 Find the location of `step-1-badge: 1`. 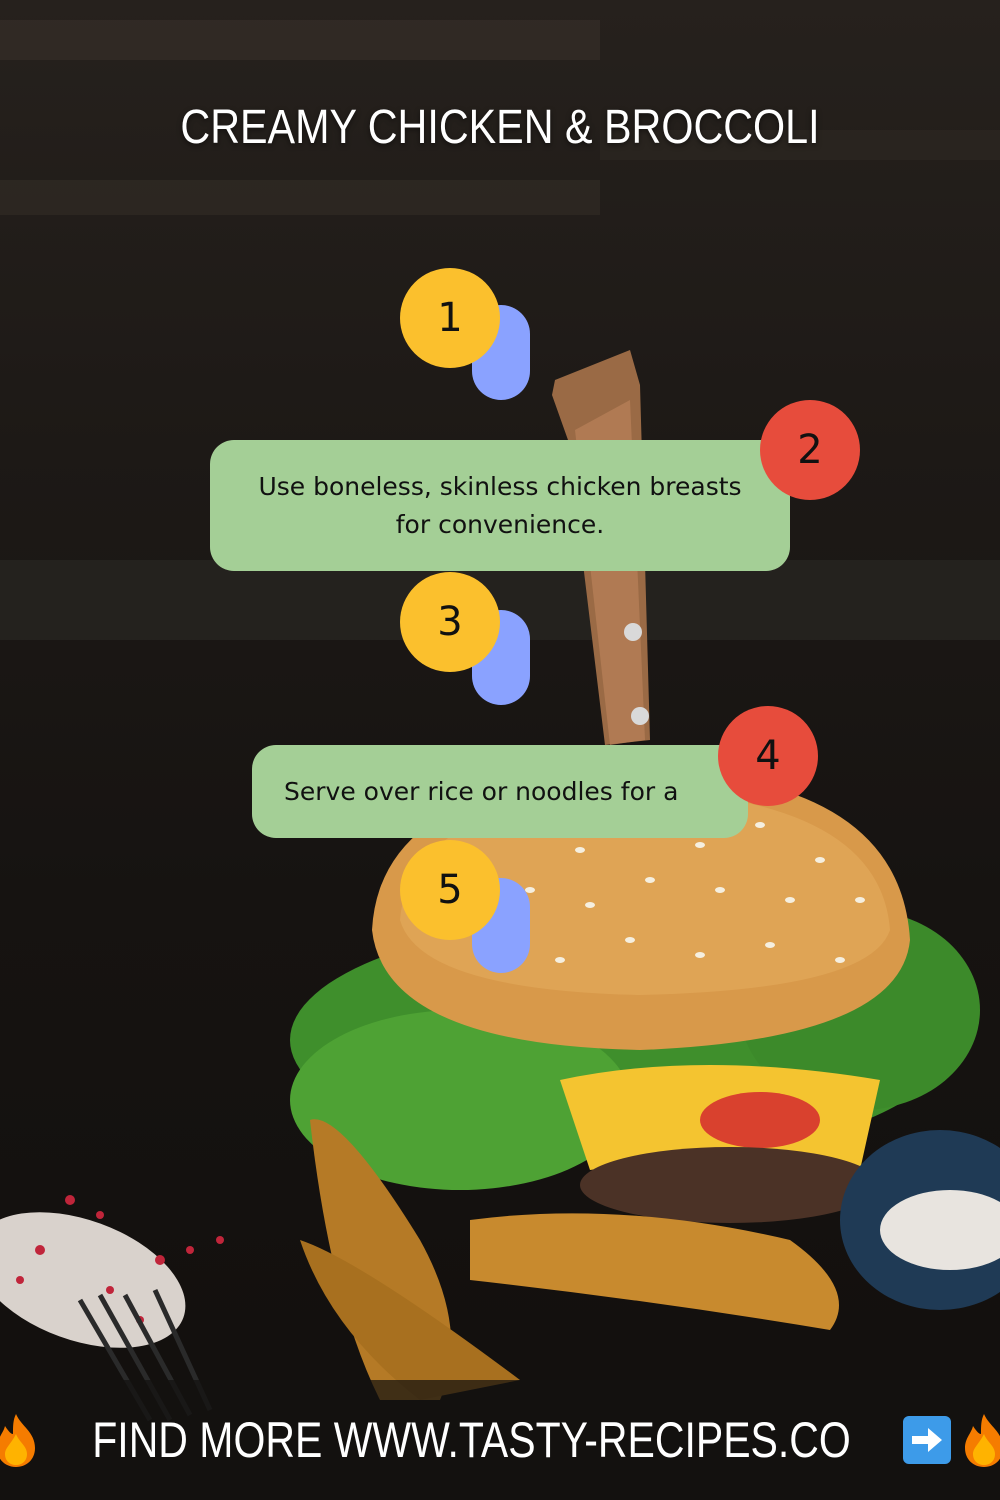

step-1-badge: 1 is located at coordinates (450, 318).